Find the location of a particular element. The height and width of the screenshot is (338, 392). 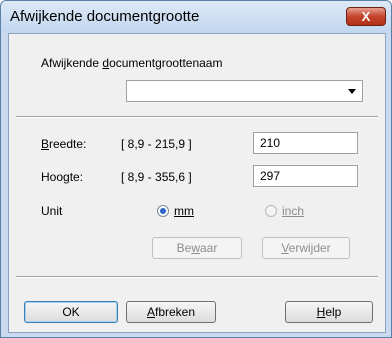

help-button: Help is located at coordinates (329, 312).